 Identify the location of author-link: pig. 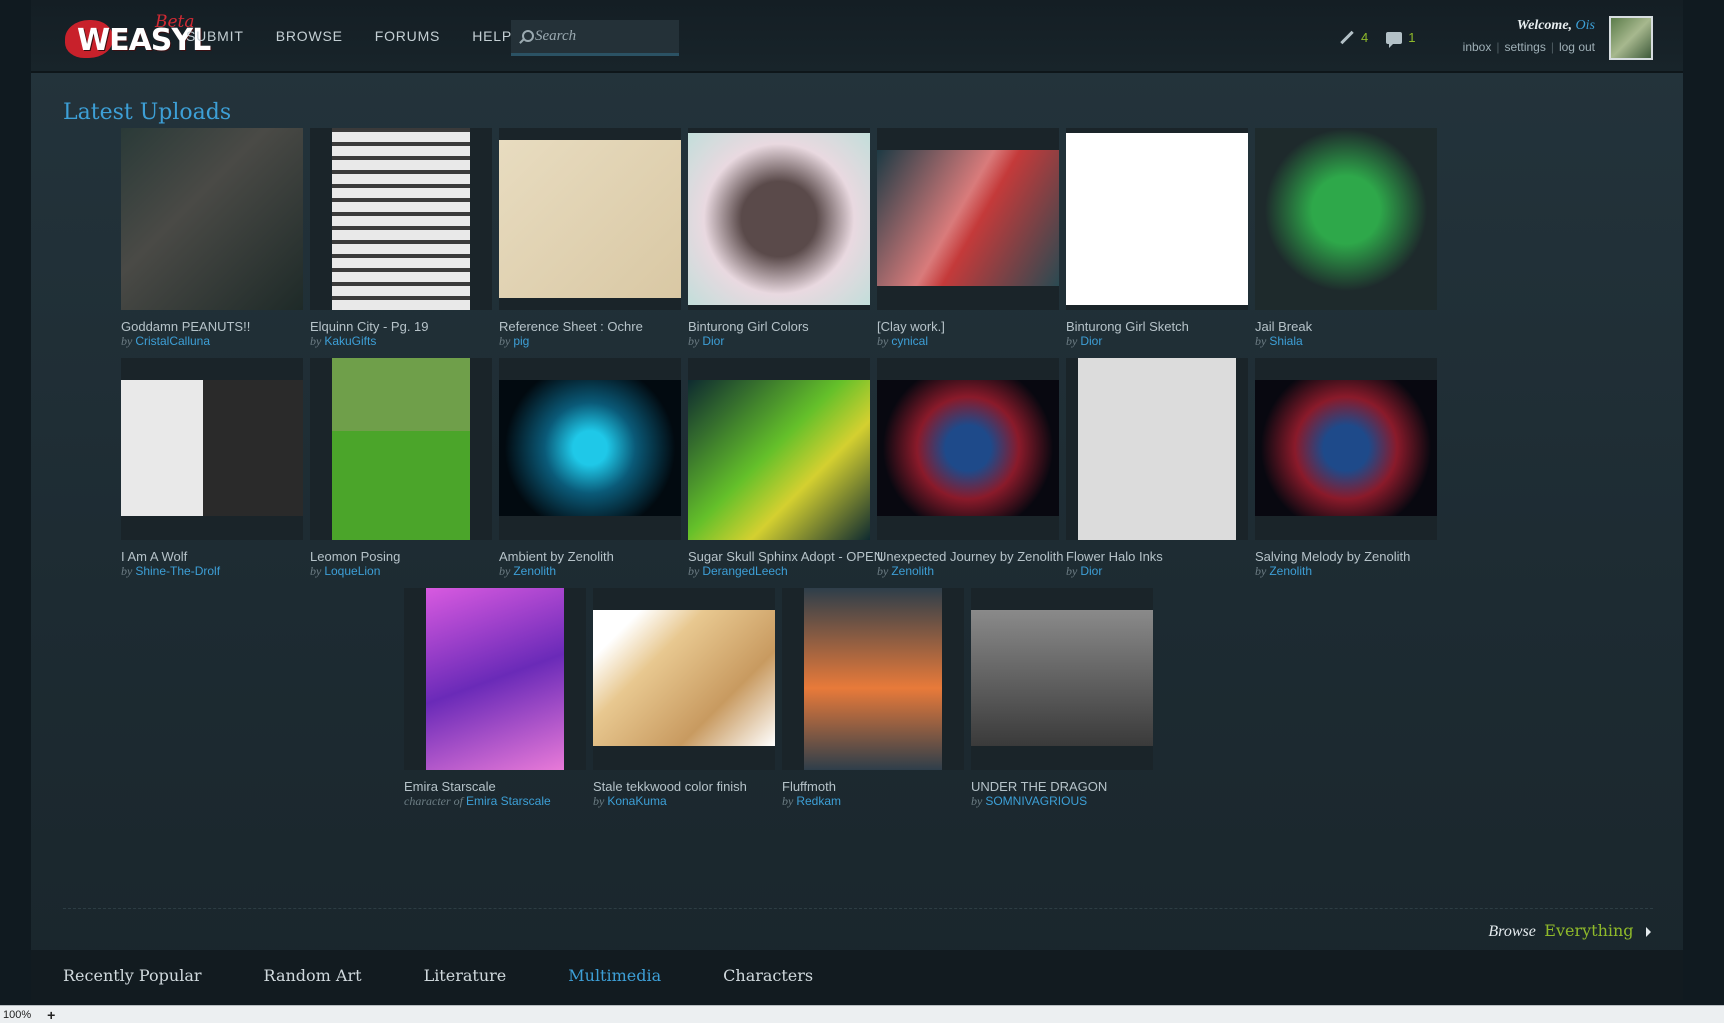
(521, 341).